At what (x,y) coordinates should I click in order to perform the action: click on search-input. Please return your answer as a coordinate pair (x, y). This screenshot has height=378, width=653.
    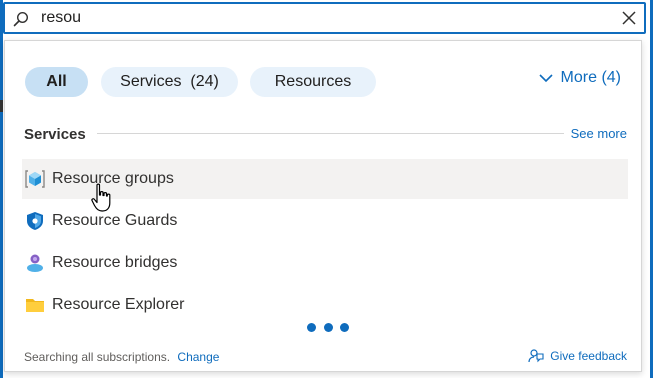
    Looking at the image, I should click on (321, 18).